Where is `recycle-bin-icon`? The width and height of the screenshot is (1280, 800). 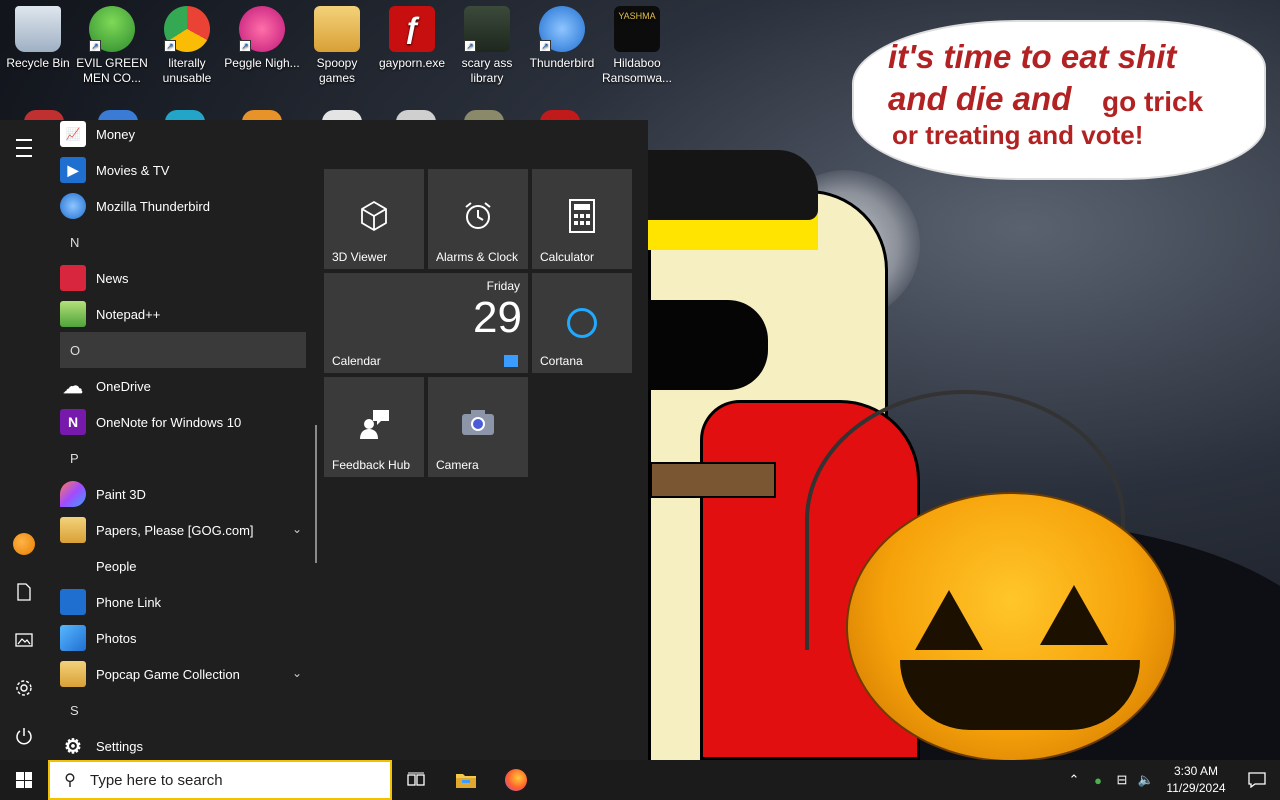 recycle-bin-icon is located at coordinates (38, 29).